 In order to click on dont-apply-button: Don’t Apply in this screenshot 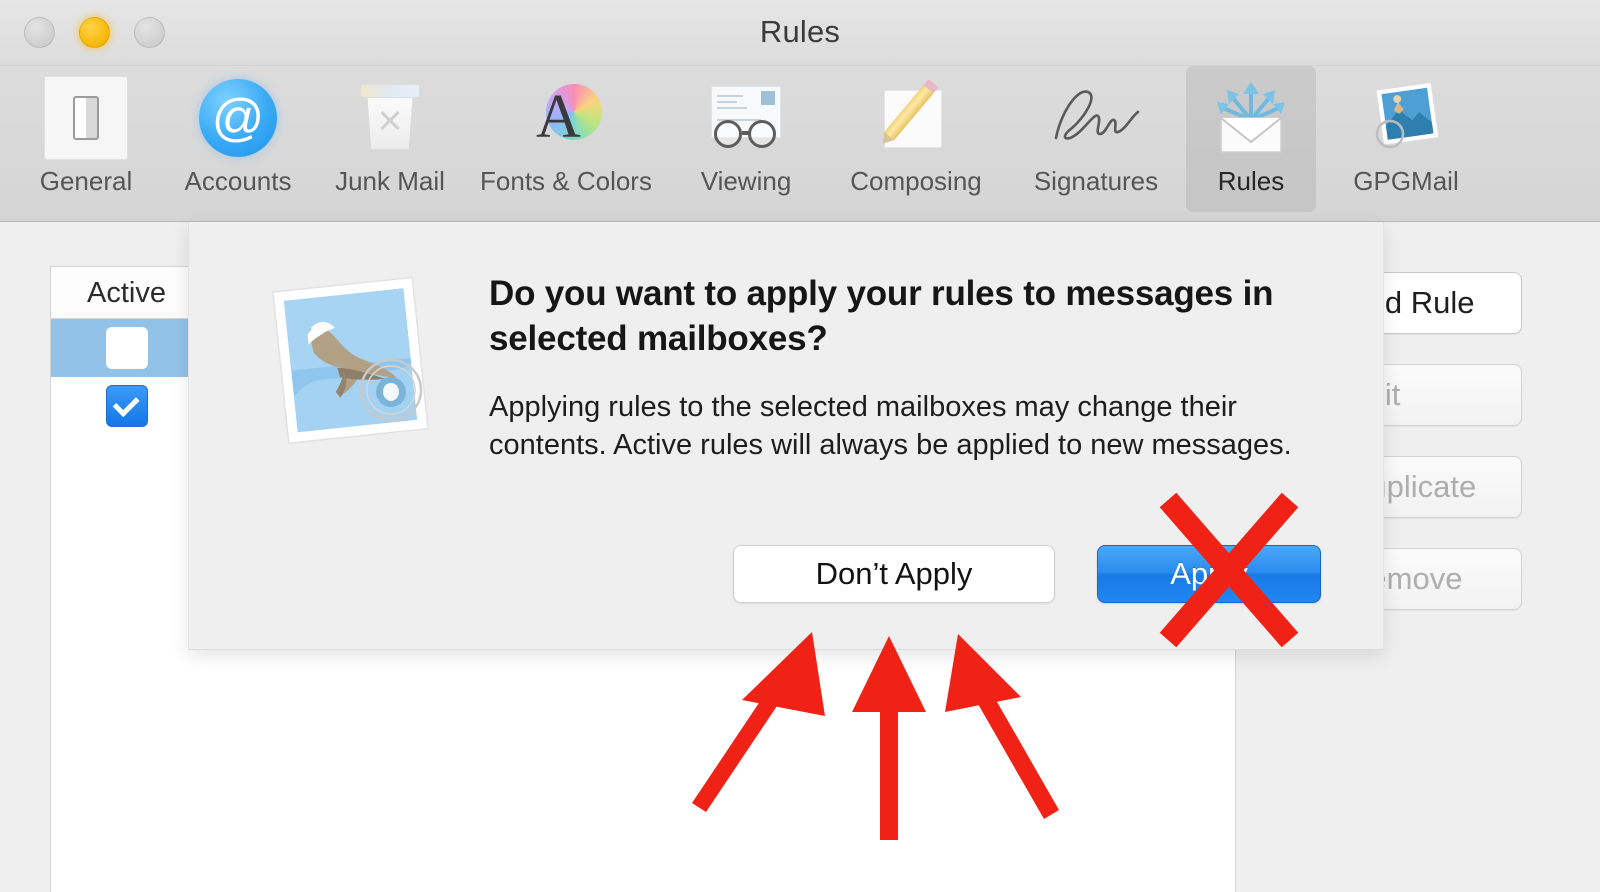, I will do `click(894, 574)`.